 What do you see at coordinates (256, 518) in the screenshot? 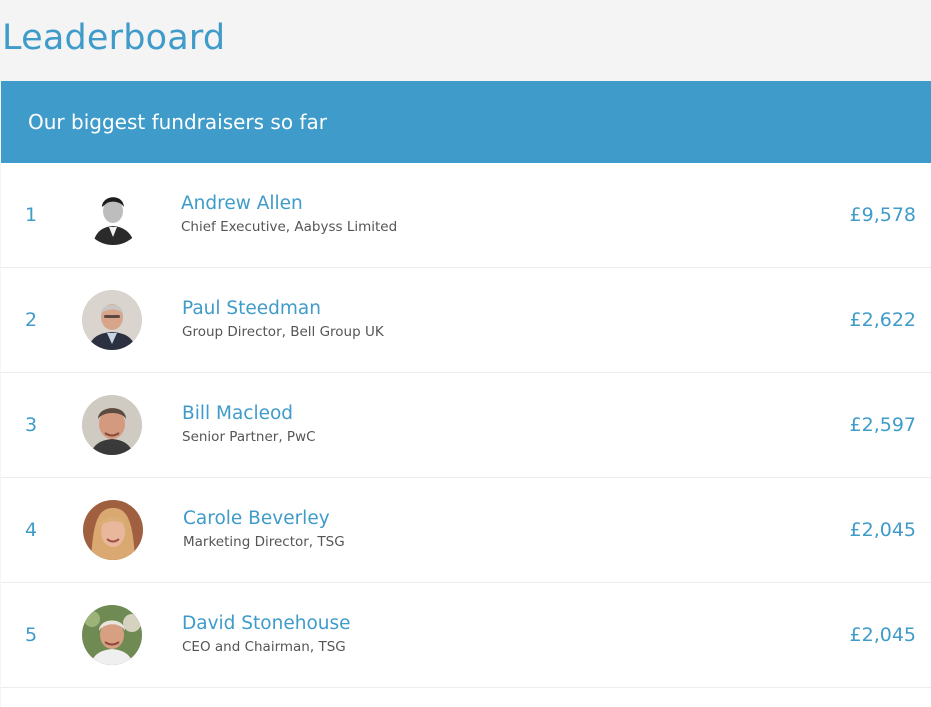
I see `fundraiser-name: Carole Beverley` at bounding box center [256, 518].